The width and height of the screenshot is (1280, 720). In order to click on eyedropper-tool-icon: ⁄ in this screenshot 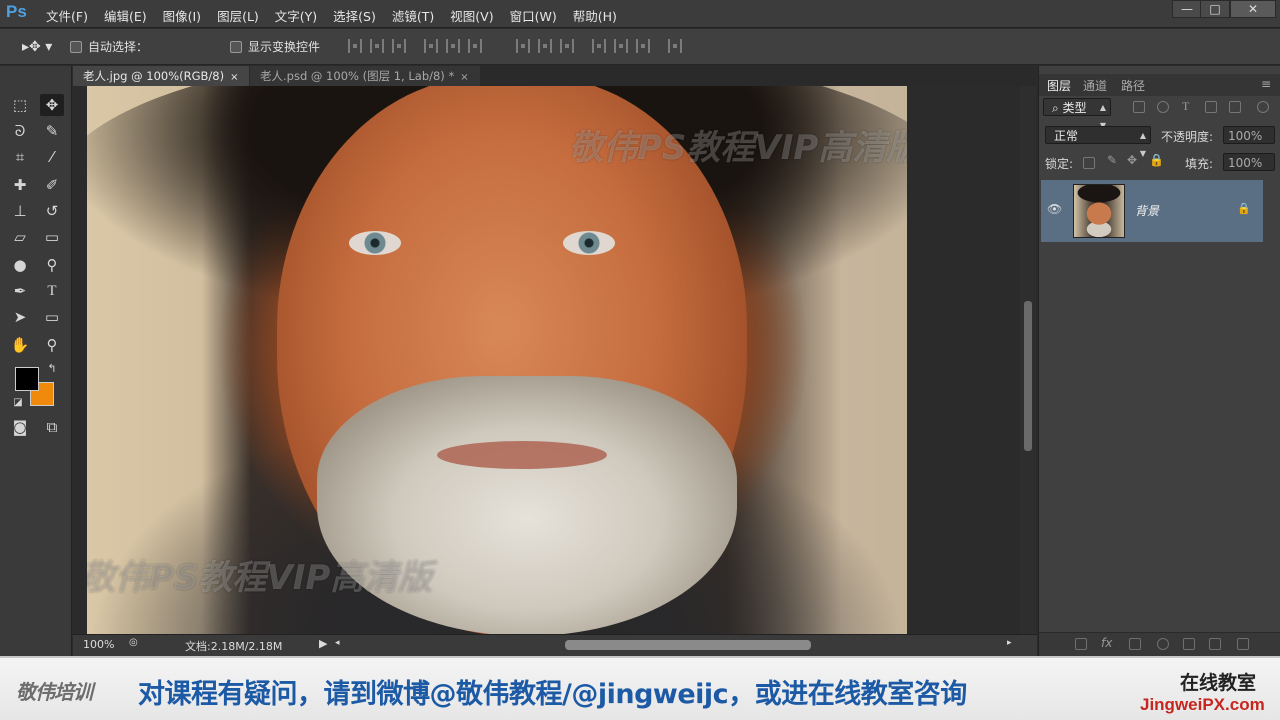, I will do `click(52, 157)`.